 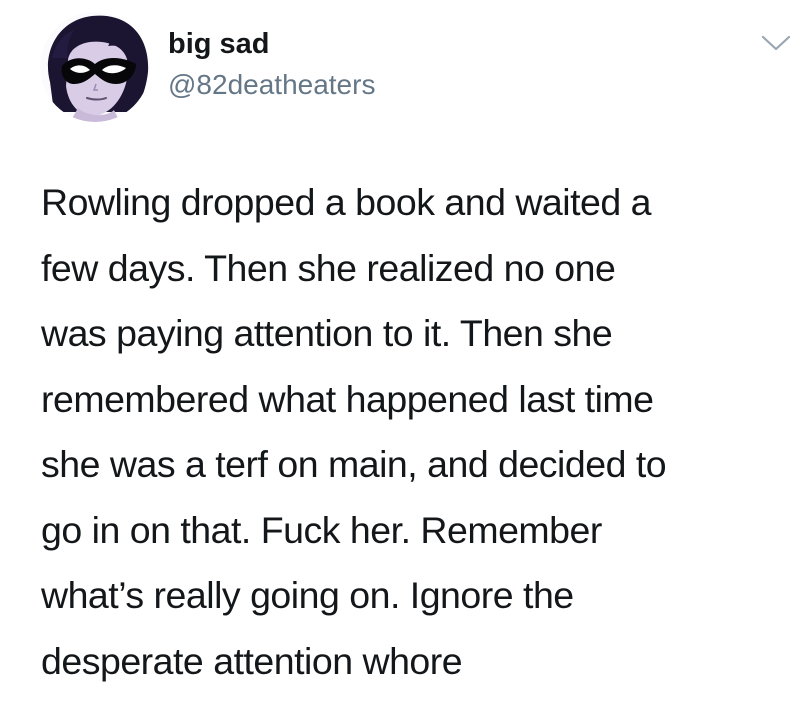 What do you see at coordinates (219, 44) in the screenshot?
I see `author-display-name: big sad` at bounding box center [219, 44].